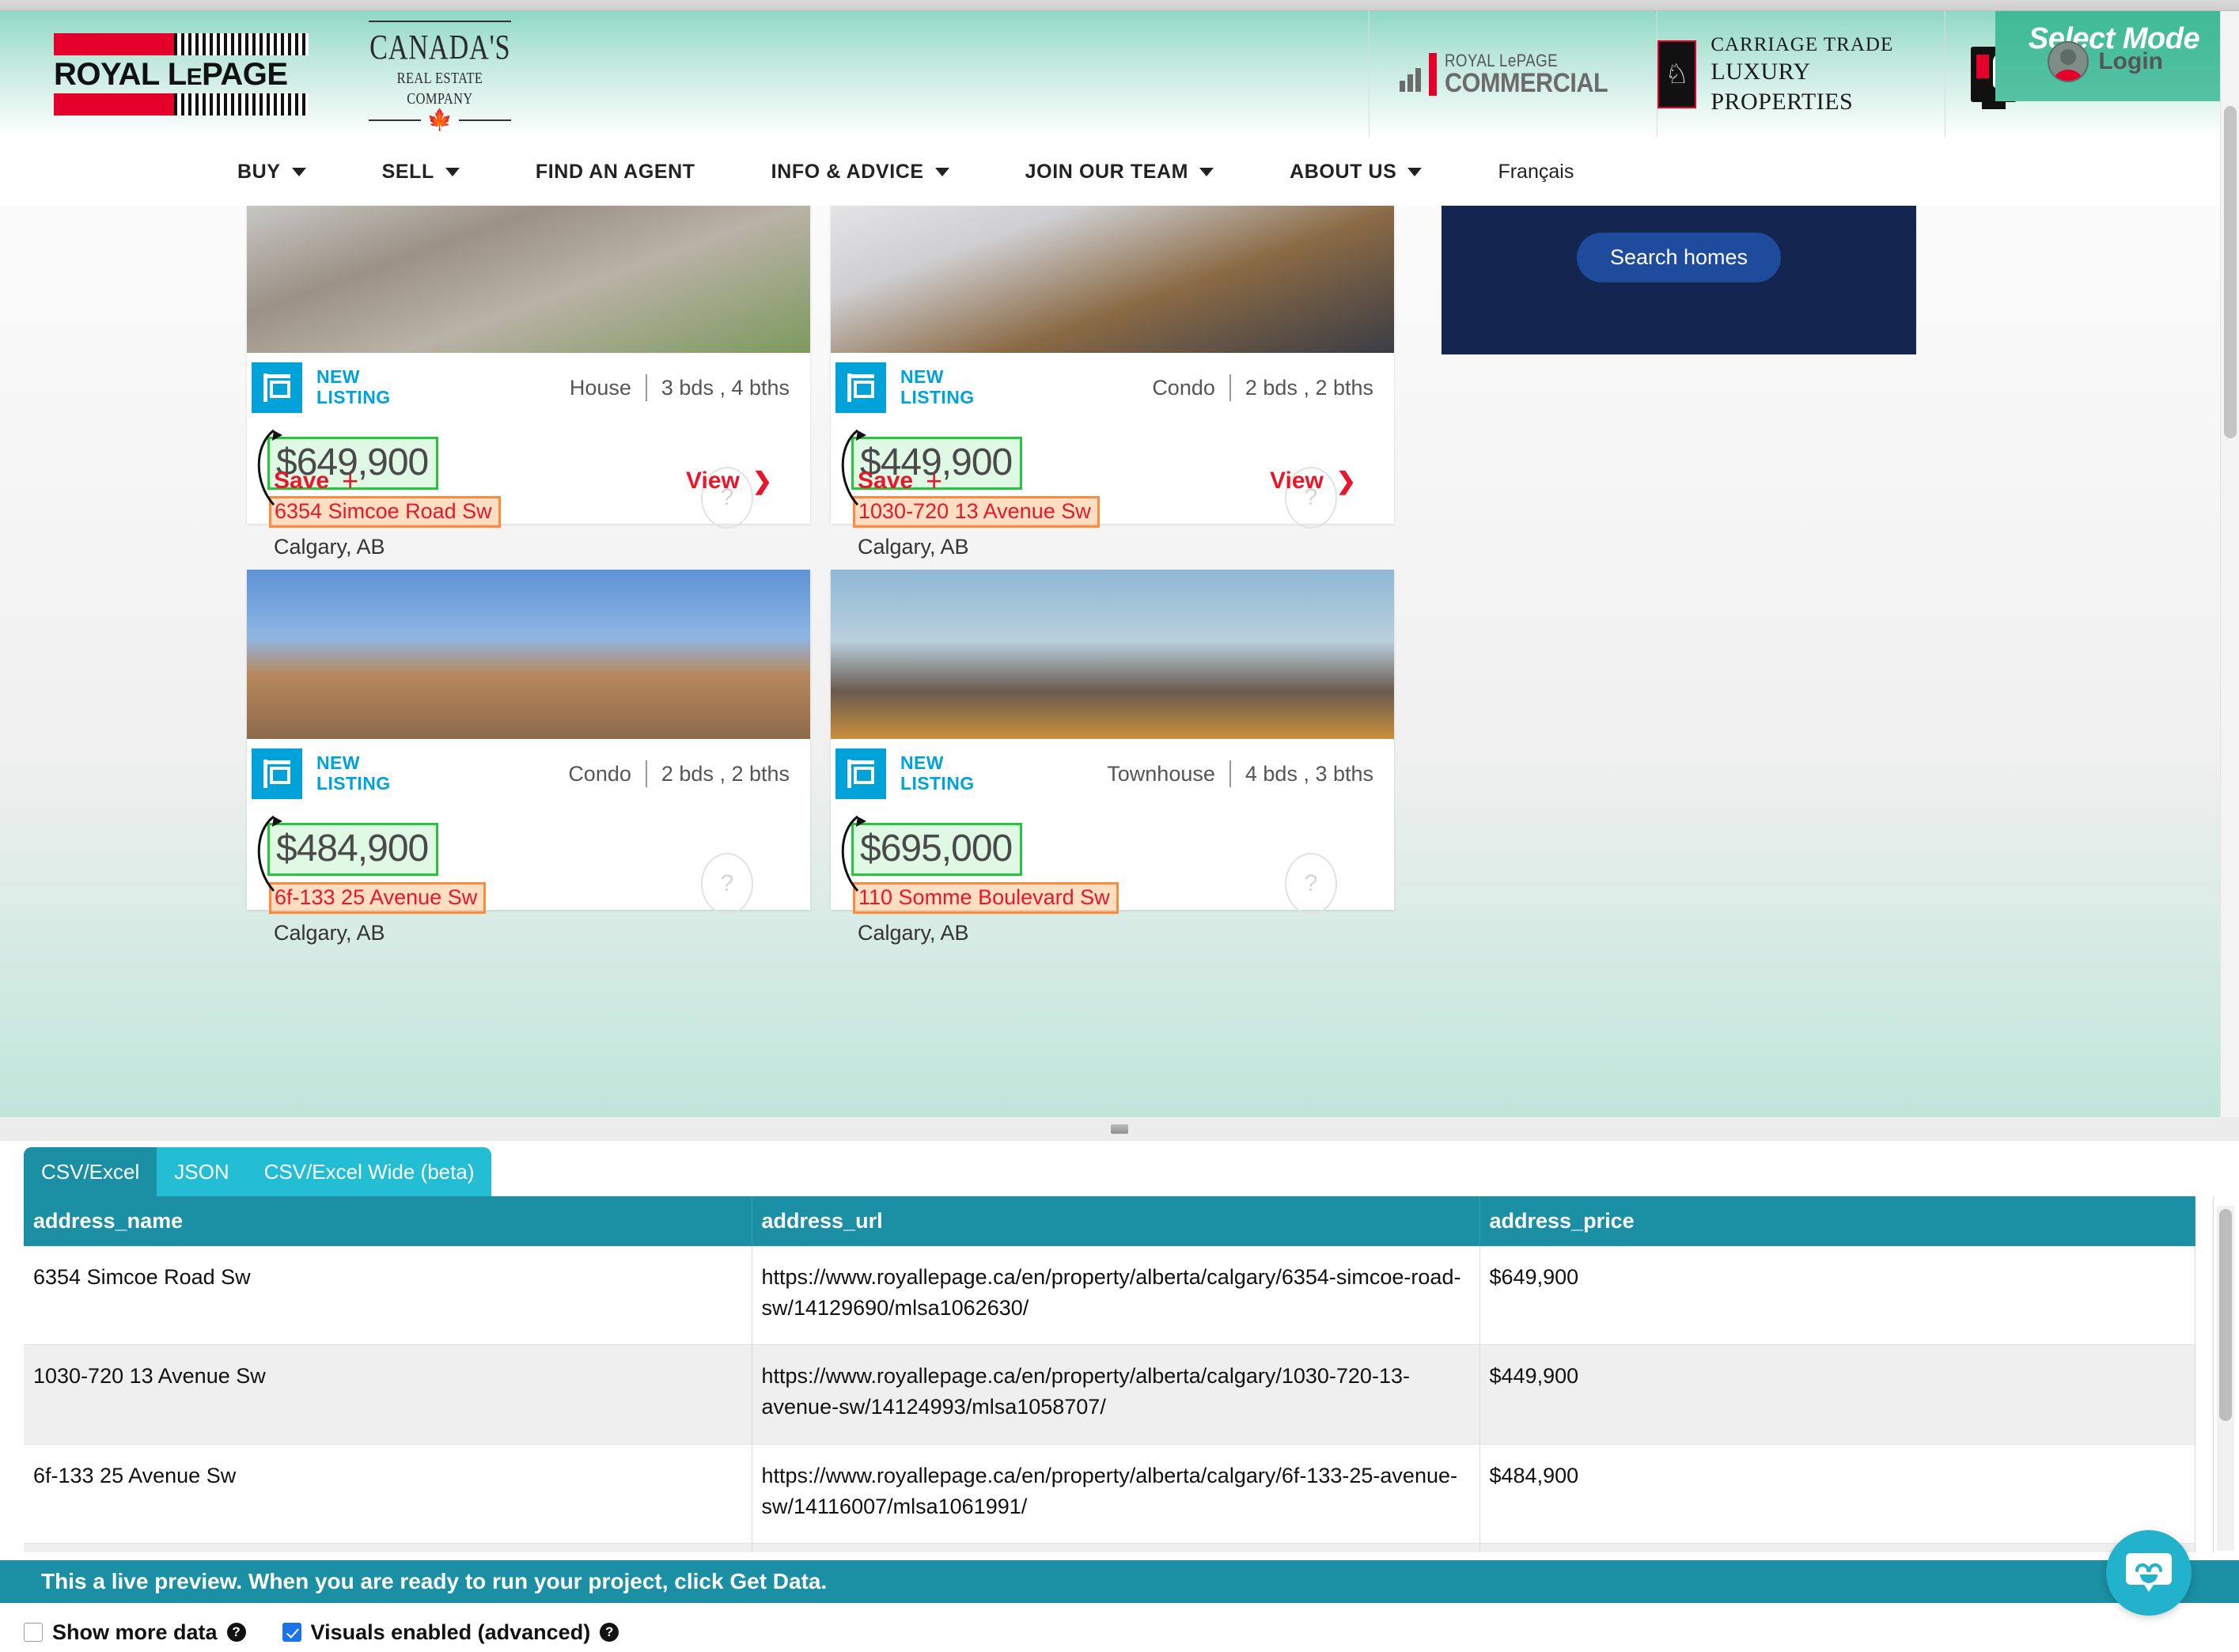  What do you see at coordinates (440, 22) in the screenshot?
I see `rule-top` at bounding box center [440, 22].